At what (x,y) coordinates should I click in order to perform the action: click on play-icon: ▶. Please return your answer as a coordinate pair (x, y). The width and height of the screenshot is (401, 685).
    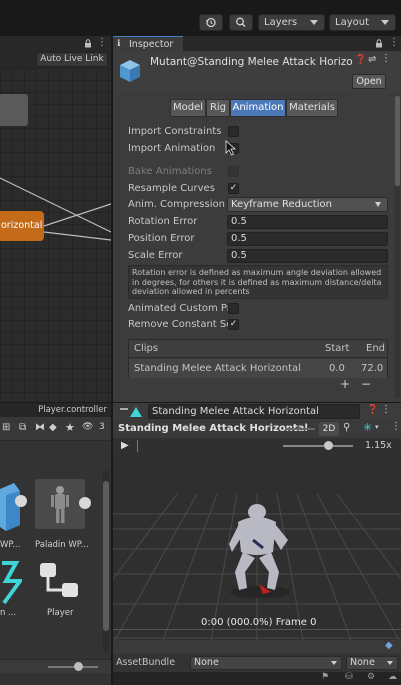
    Looking at the image, I should click on (125, 445).